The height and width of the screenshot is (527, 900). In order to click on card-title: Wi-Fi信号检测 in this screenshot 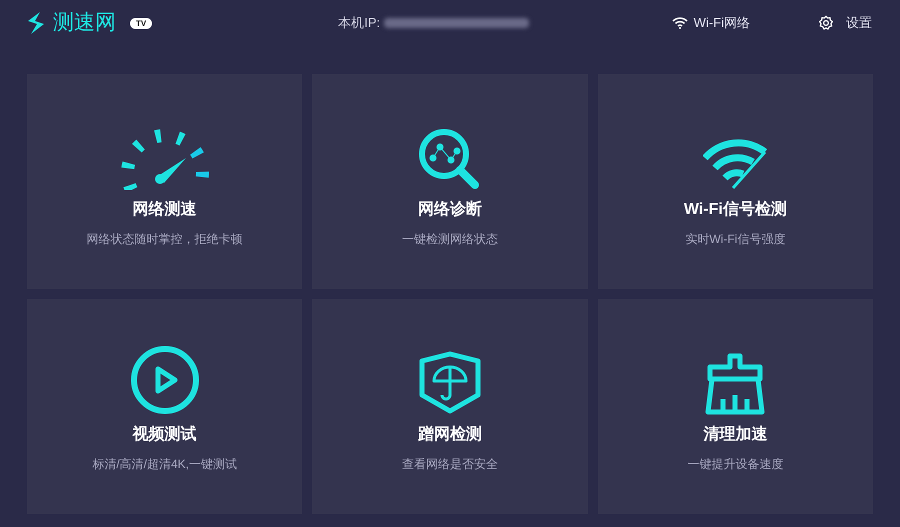, I will do `click(735, 210)`.